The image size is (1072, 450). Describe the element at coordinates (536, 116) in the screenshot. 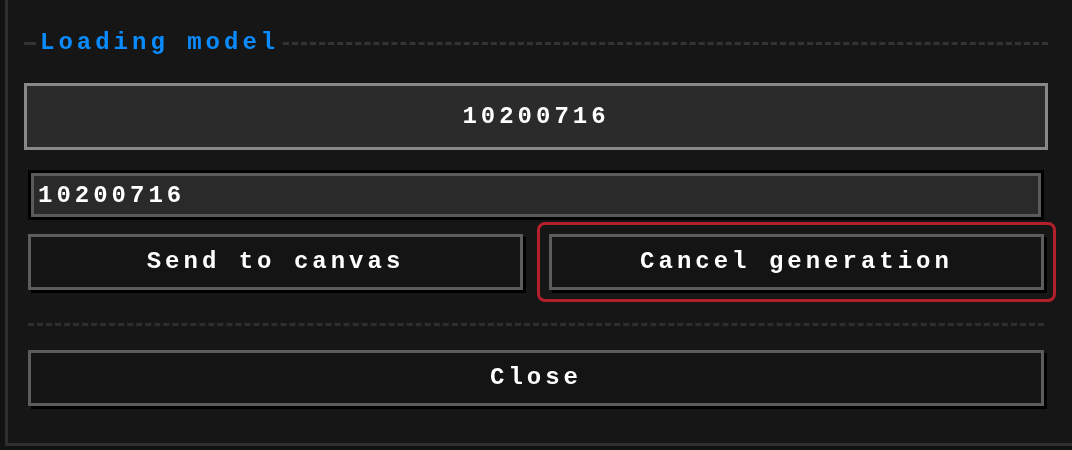

I see `seed-display: 10200716` at that location.